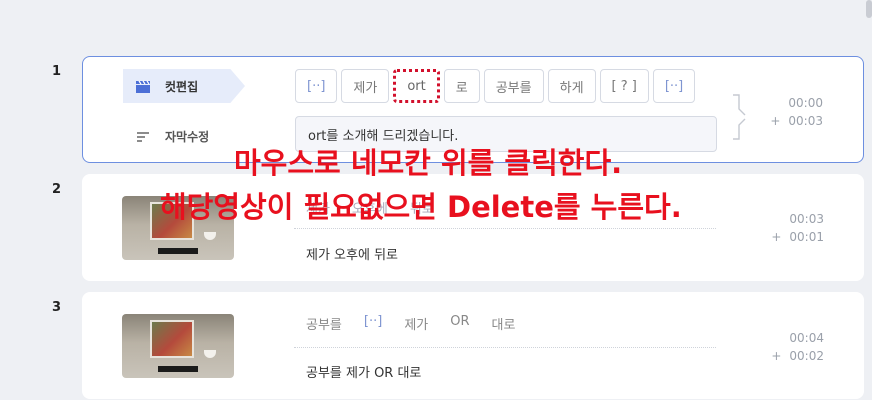 The image size is (872, 400). What do you see at coordinates (797, 228) in the screenshot?
I see `clip-time: 00:03 +00:01` at bounding box center [797, 228].